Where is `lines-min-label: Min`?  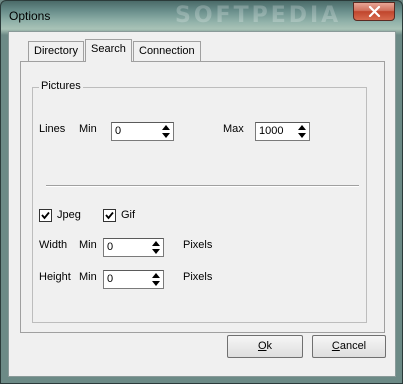
lines-min-label: Min is located at coordinates (88, 129).